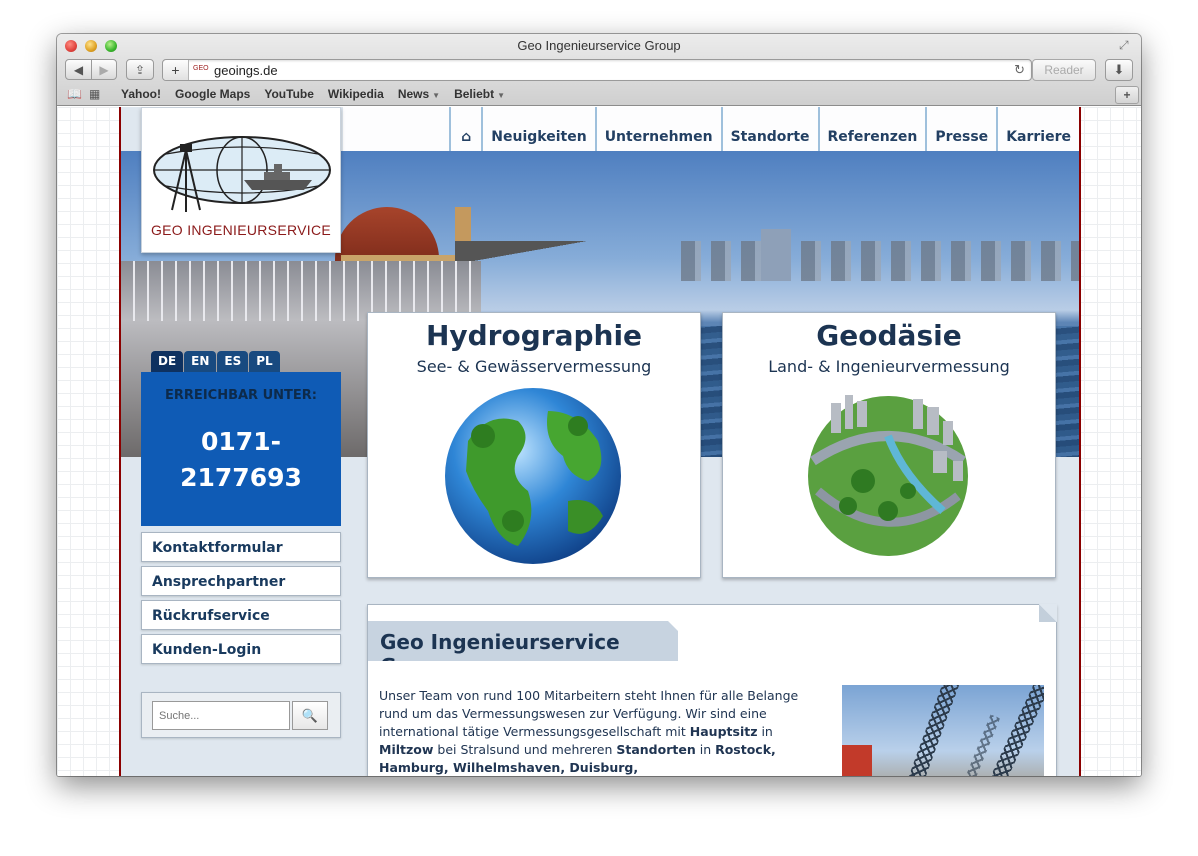 The image size is (1198, 856). I want to click on reader-button: Reader, so click(1064, 70).